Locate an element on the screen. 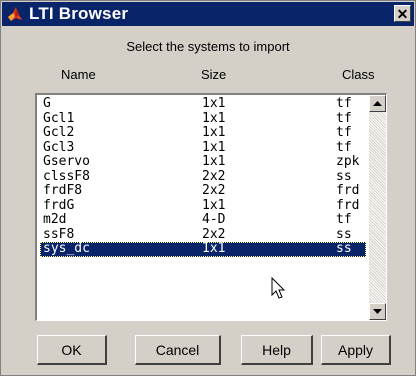 The height and width of the screenshot is (376, 416). system-name-cell: Gcl1 is located at coordinates (59, 118).